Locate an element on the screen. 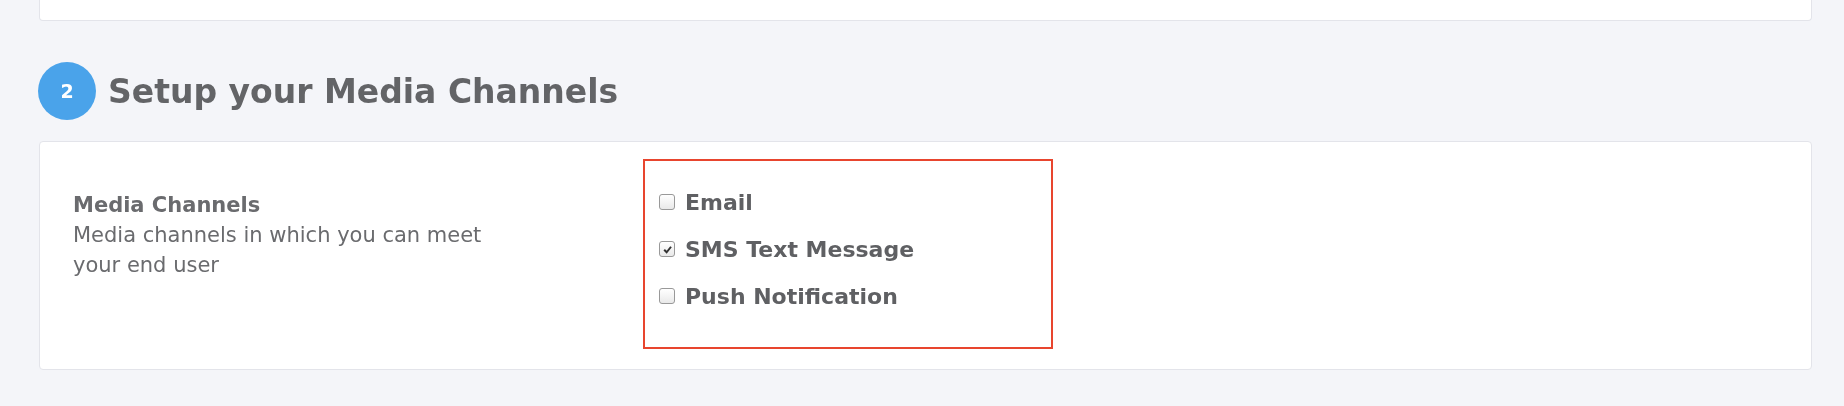 The image size is (1844, 406). field-label: Media Channels is located at coordinates (167, 205).